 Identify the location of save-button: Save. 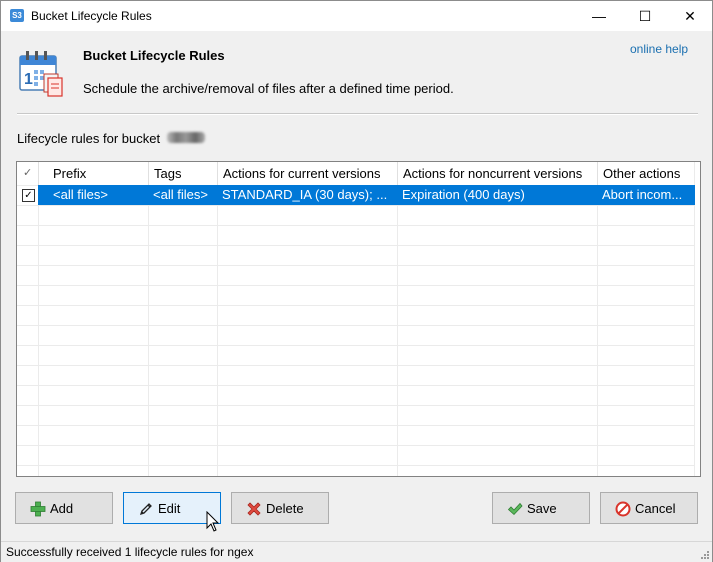
(541, 508).